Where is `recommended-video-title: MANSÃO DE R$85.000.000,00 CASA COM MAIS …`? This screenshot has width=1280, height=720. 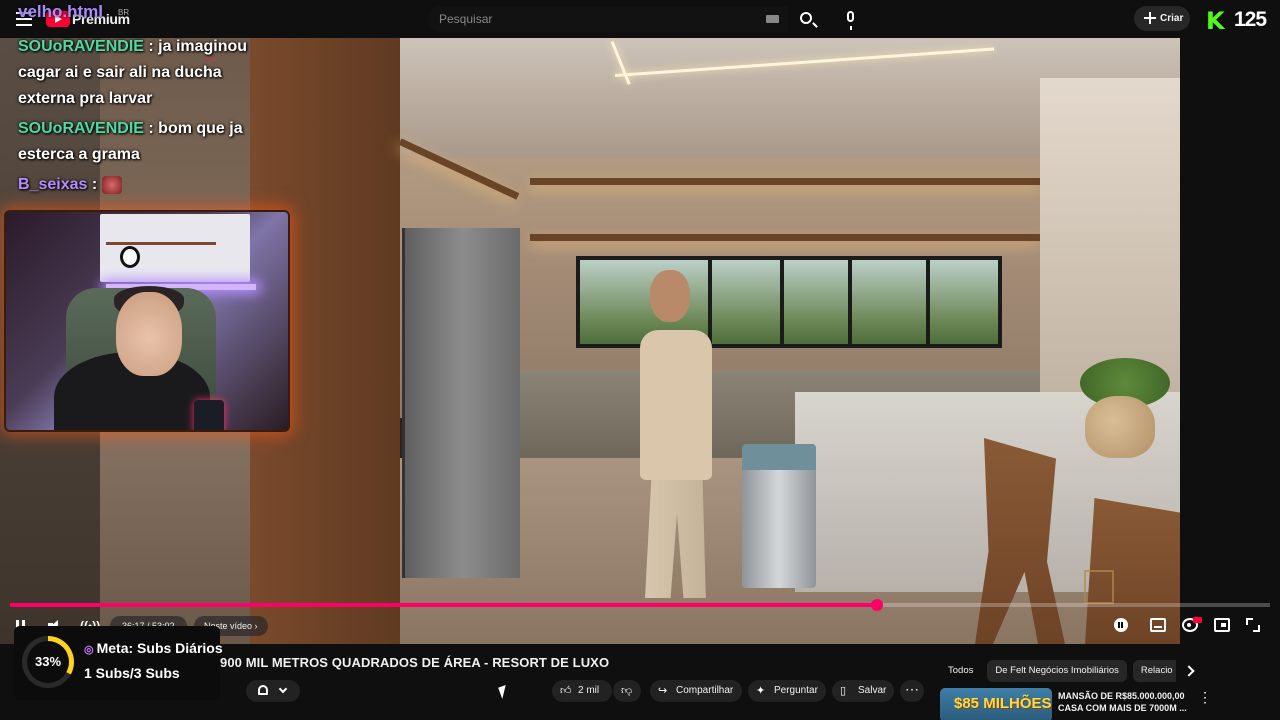
recommended-video-title: MANSÃO DE R$85.000.000,00 CASA COM MAIS … is located at coordinates (1123, 702).